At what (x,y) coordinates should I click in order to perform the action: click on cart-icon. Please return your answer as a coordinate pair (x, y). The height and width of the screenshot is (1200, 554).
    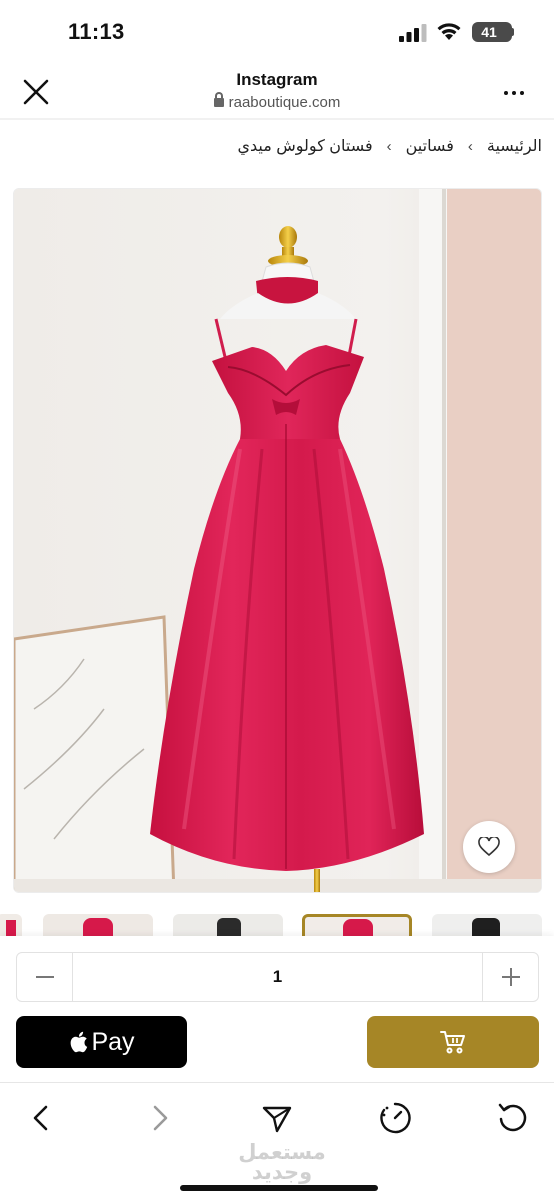
    Looking at the image, I should click on (452, 1042).